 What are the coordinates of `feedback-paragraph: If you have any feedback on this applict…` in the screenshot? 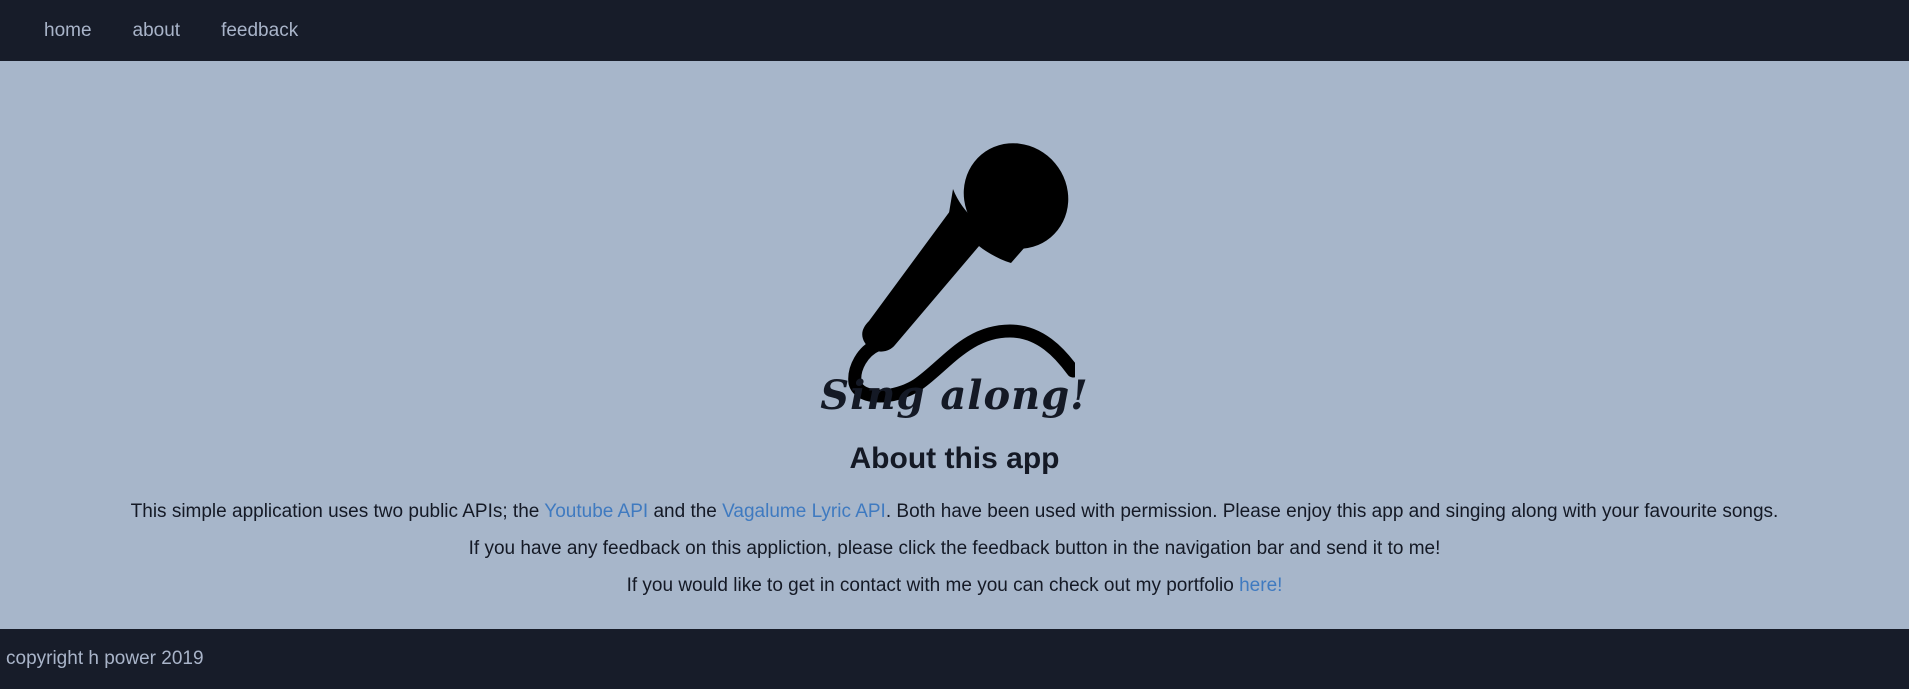 It's located at (954, 548).